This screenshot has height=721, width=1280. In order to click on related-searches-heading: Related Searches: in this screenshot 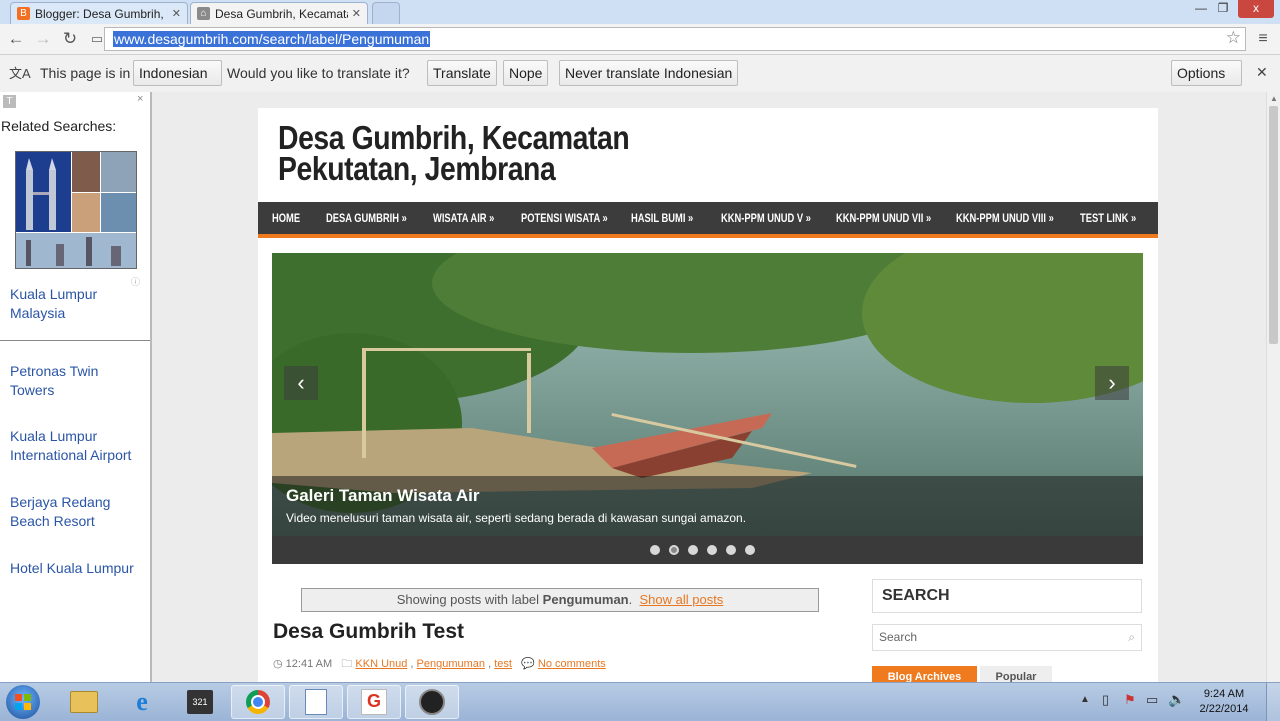, I will do `click(59, 126)`.